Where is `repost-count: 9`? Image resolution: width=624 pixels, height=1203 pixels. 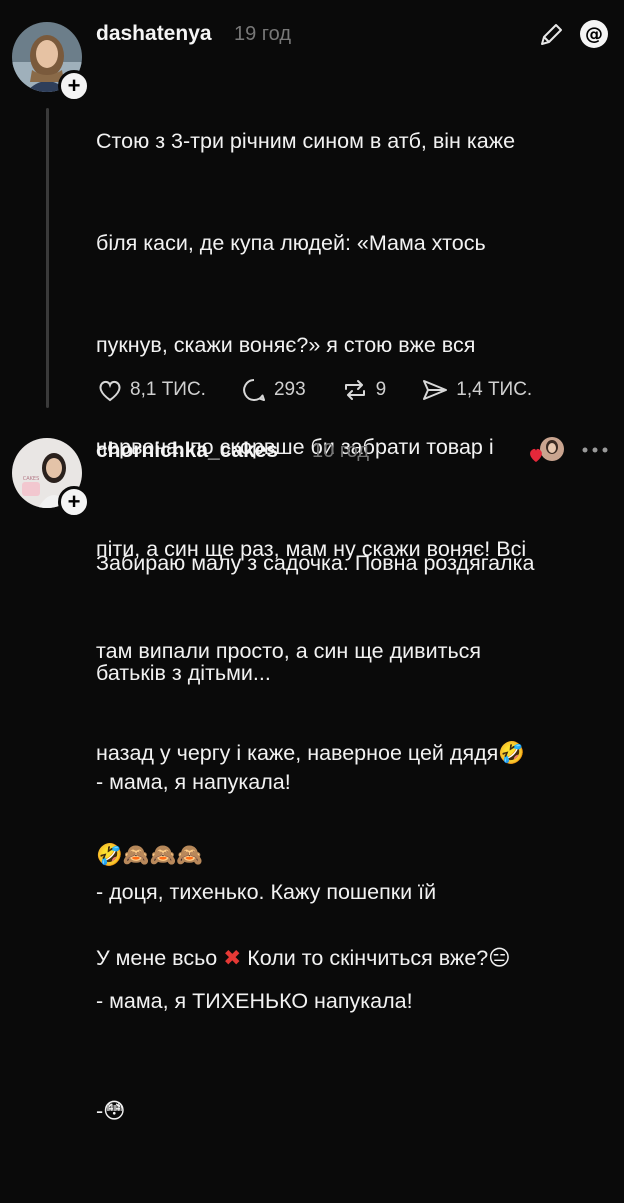
repost-count: 9 is located at coordinates (381, 389).